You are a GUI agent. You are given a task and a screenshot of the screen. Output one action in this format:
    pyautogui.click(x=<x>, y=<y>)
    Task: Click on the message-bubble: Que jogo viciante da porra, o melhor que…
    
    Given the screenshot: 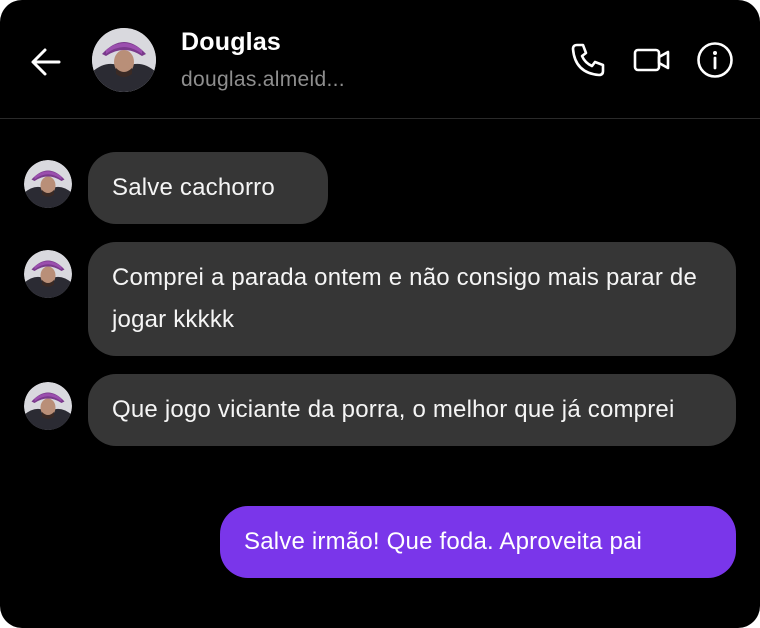 What is the action you would take?
    pyautogui.click(x=412, y=410)
    